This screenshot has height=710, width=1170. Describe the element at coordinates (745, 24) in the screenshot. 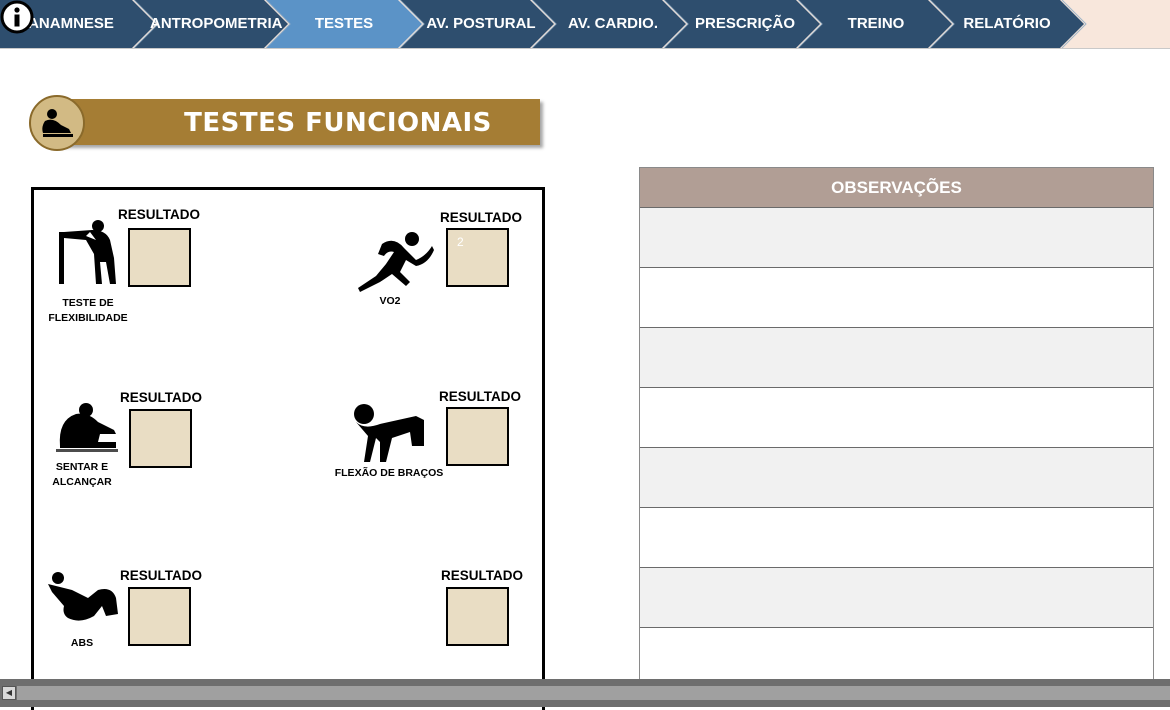

I see `tab-prescricao: PRESCRIÇÃO` at that location.